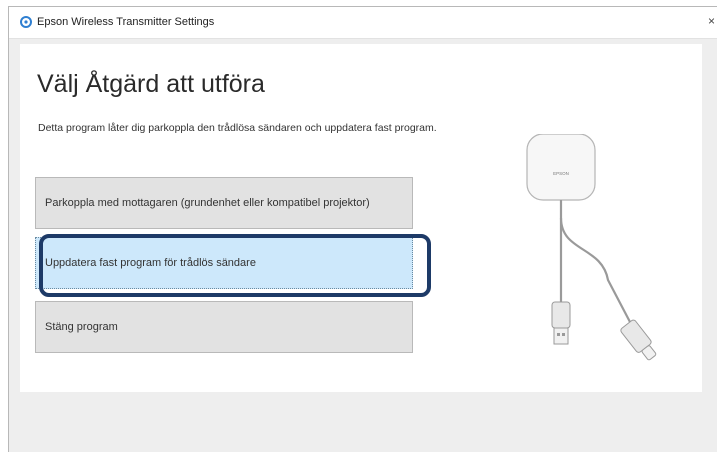  I want to click on page-title: Välj Åtgärd att utföra, so click(151, 84).